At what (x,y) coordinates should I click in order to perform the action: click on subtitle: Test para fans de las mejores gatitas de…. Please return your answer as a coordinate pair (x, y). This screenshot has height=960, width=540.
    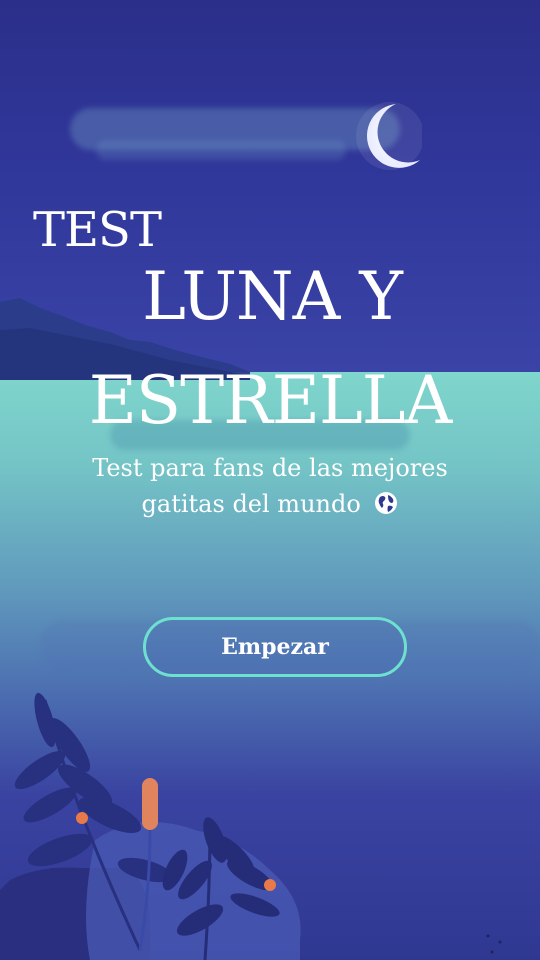
    Looking at the image, I should click on (270, 486).